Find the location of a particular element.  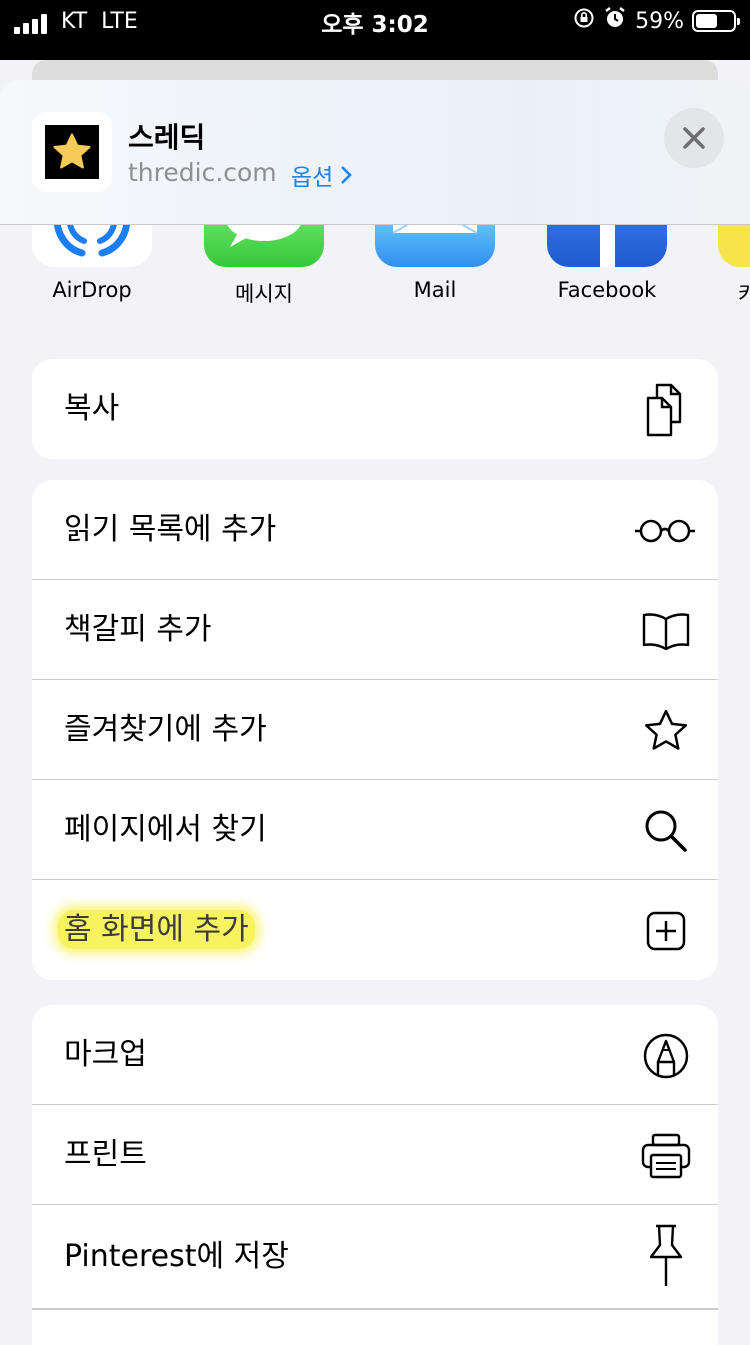

action-markup: 마크업 is located at coordinates (375, 1055).